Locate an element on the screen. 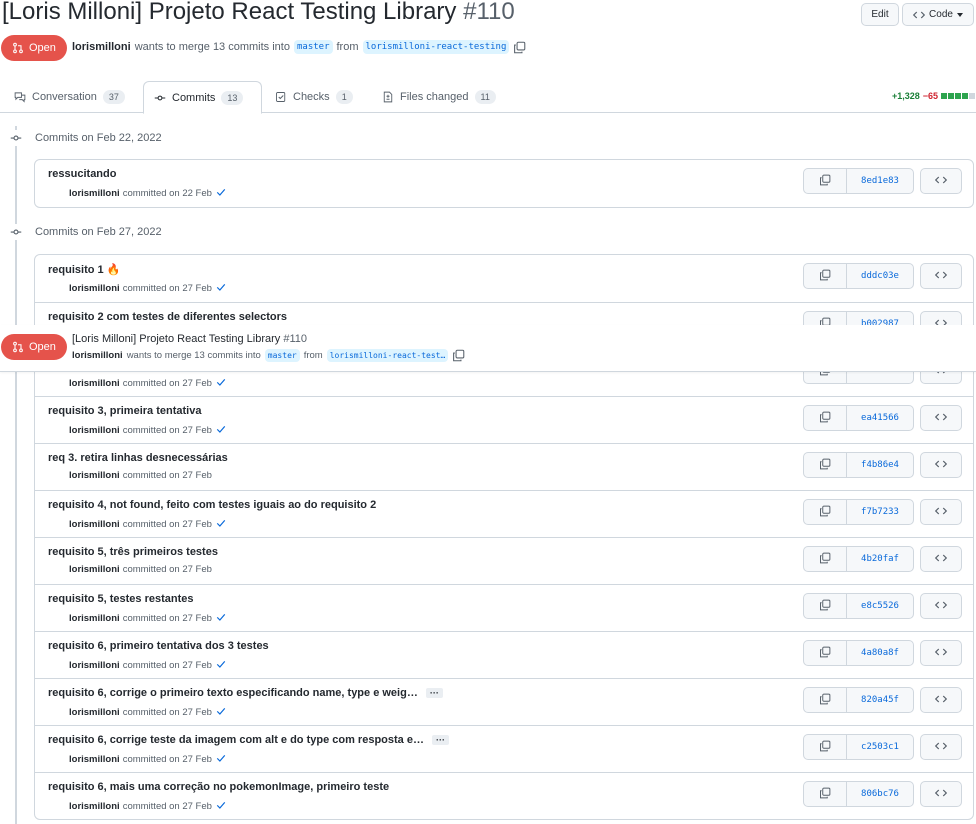 The width and height of the screenshot is (976, 824). head-branch: lorismilloni-react-testing is located at coordinates (436, 47).